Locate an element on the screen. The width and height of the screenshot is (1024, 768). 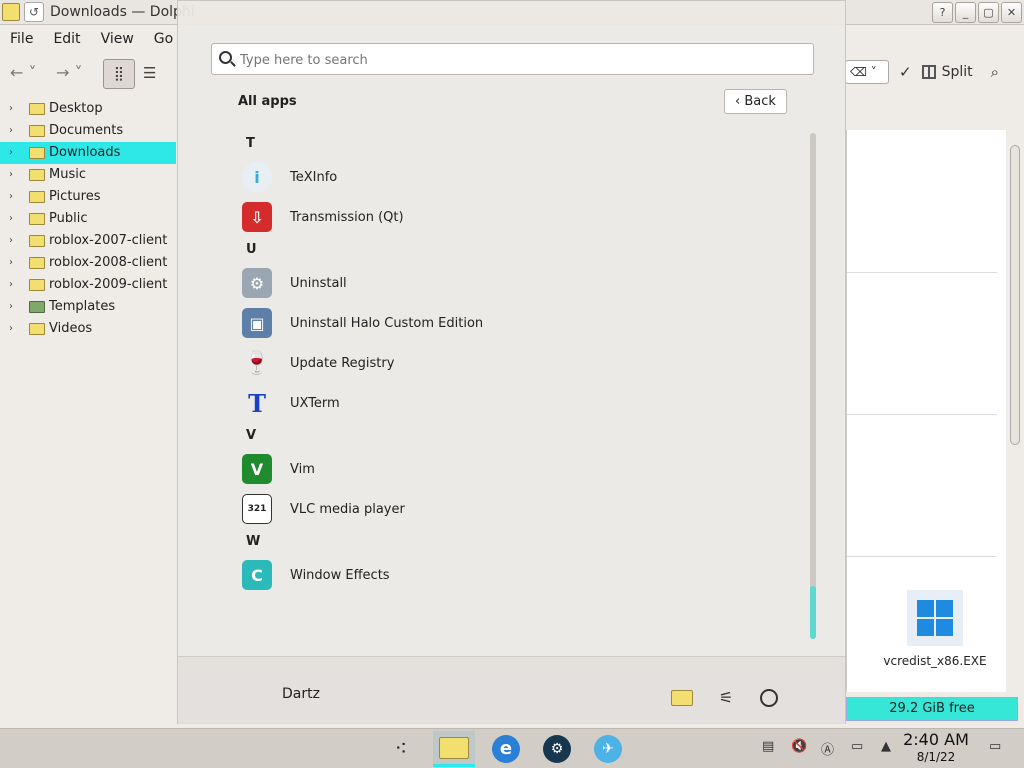
launcher-dots-icon: ⁖ is located at coordinates (401, 749).